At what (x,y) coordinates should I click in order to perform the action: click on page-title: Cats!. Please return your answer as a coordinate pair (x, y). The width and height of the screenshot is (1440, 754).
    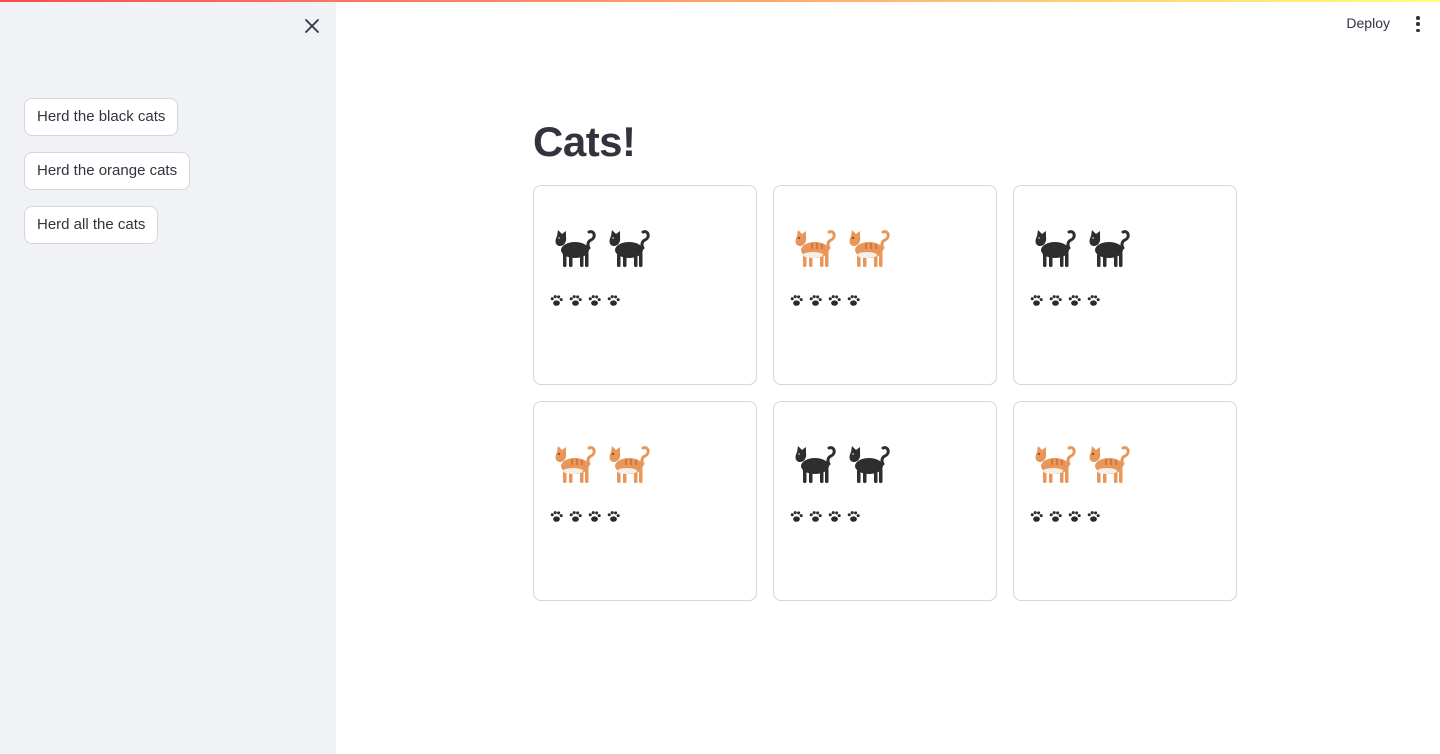
    Looking at the image, I should click on (584, 141).